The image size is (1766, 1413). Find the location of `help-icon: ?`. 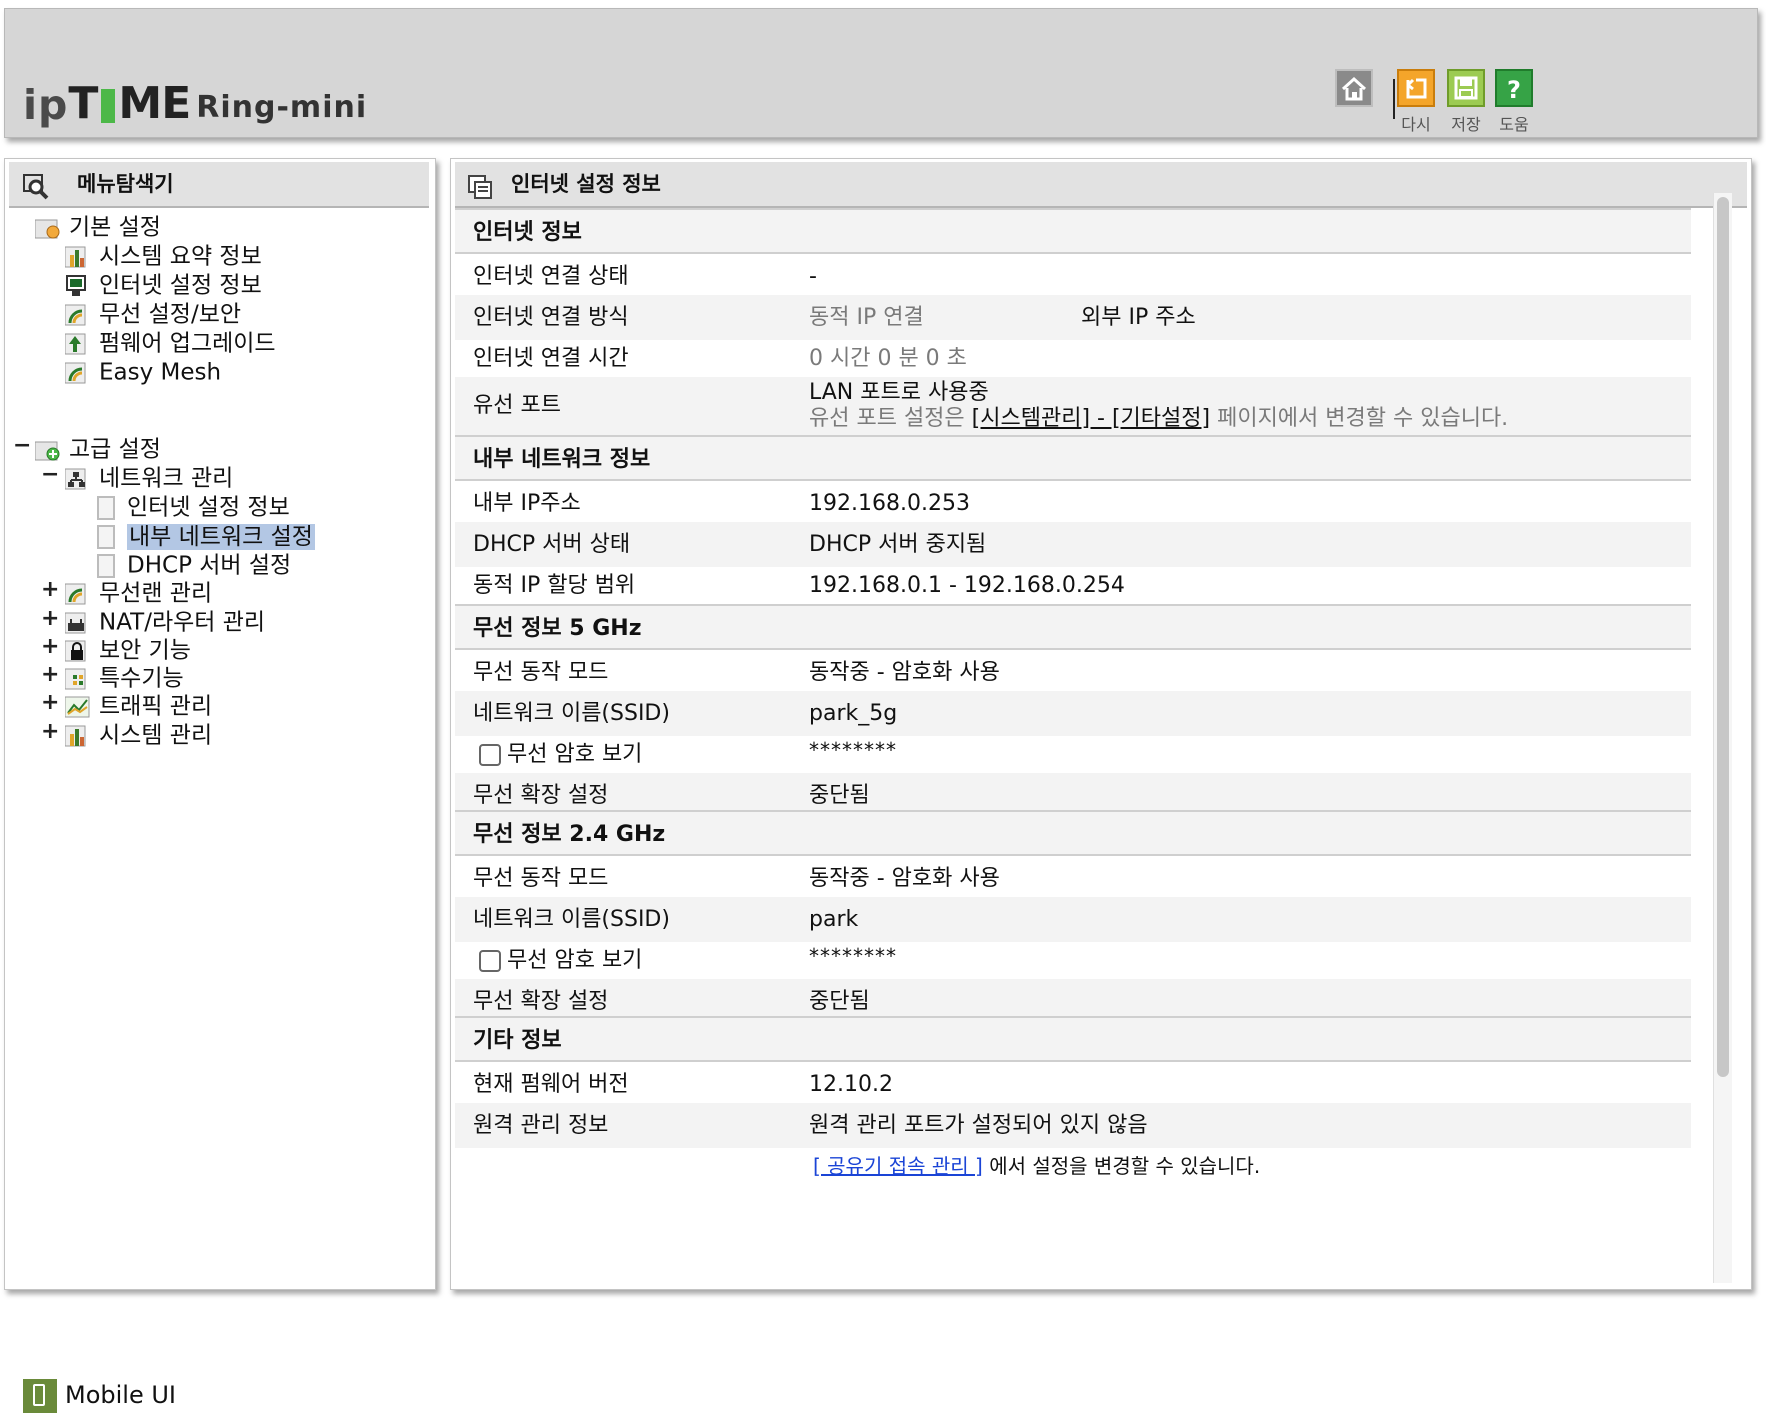

help-icon: ? is located at coordinates (1514, 88).